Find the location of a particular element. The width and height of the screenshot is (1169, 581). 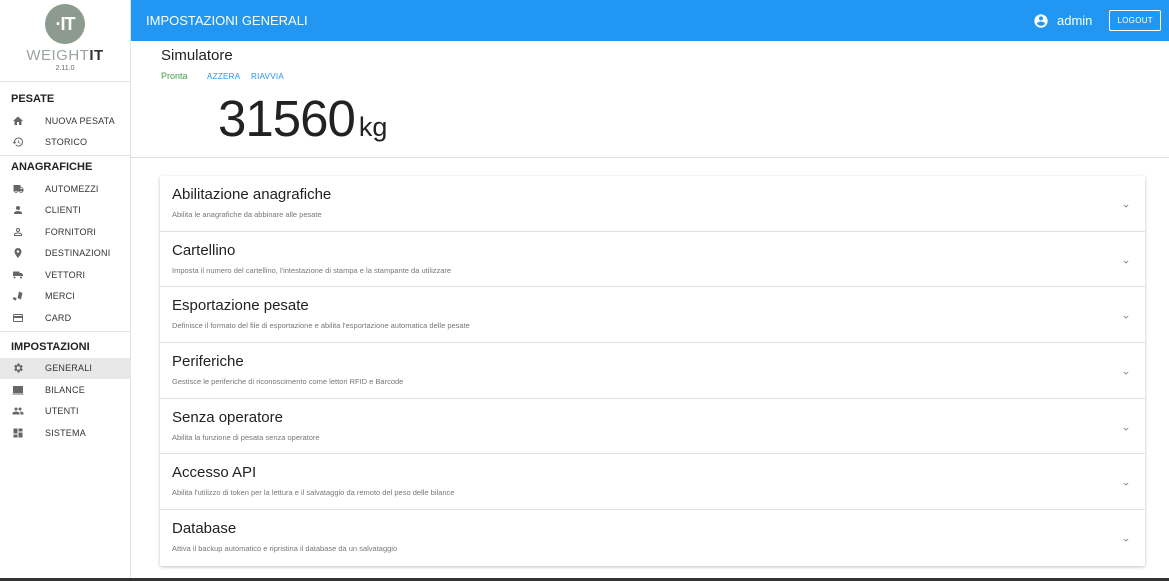

section-title: ANAGRAFICHE is located at coordinates (52, 167).